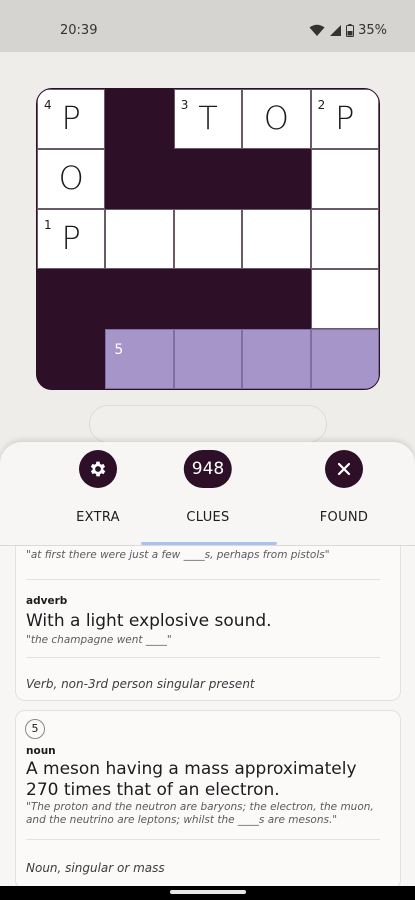  Describe the element at coordinates (372, 30) in the screenshot. I see `battery-percent: 35%` at that location.